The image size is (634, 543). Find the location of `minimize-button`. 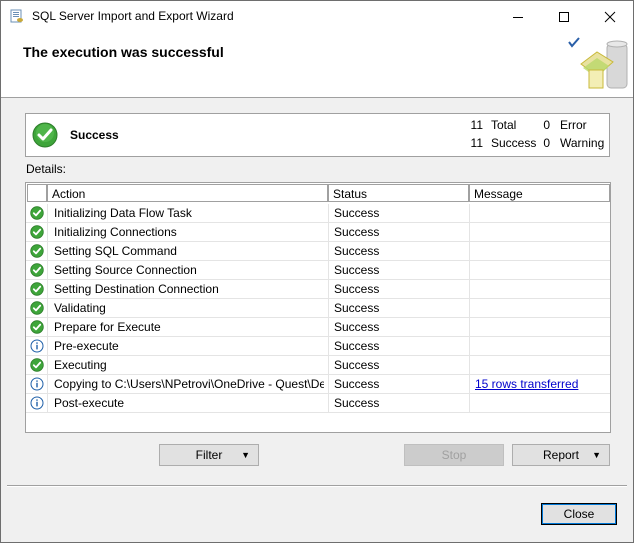

minimize-button is located at coordinates (518, 16).